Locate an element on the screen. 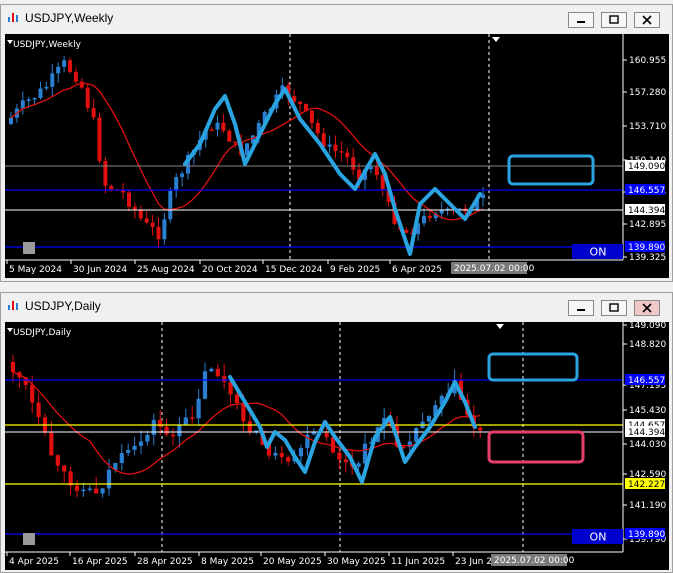 This screenshot has width=673, height=573. x-axis-label: 28 Apr 2025 is located at coordinates (165, 562).